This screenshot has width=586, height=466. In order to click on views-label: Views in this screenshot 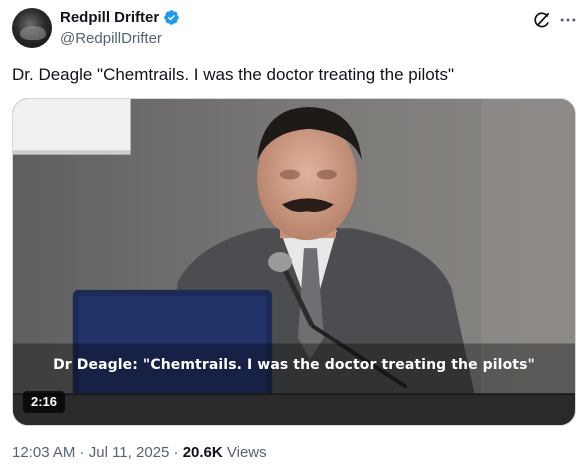, I will do `click(244, 452)`.